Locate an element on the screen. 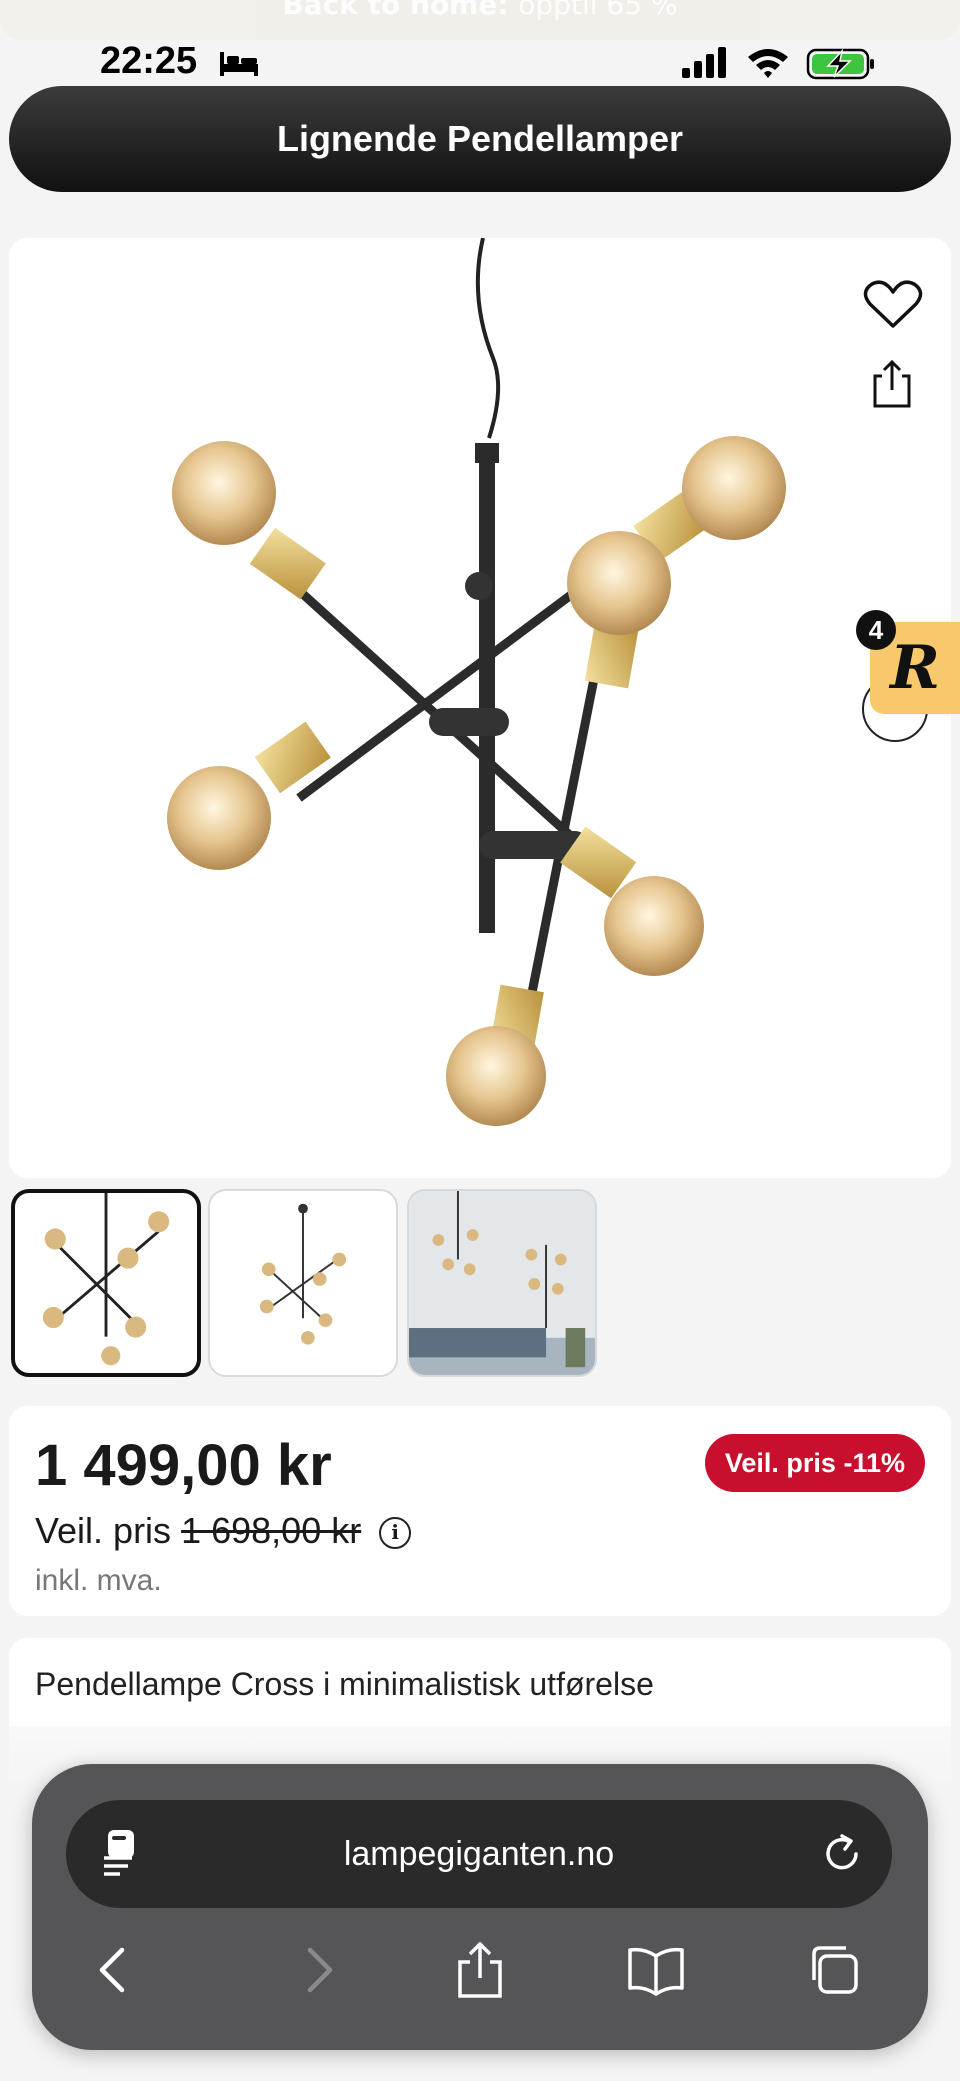 Image resolution: width=960 pixels, height=2081 pixels. vat-note: inkl. mva. is located at coordinates (98, 1580).